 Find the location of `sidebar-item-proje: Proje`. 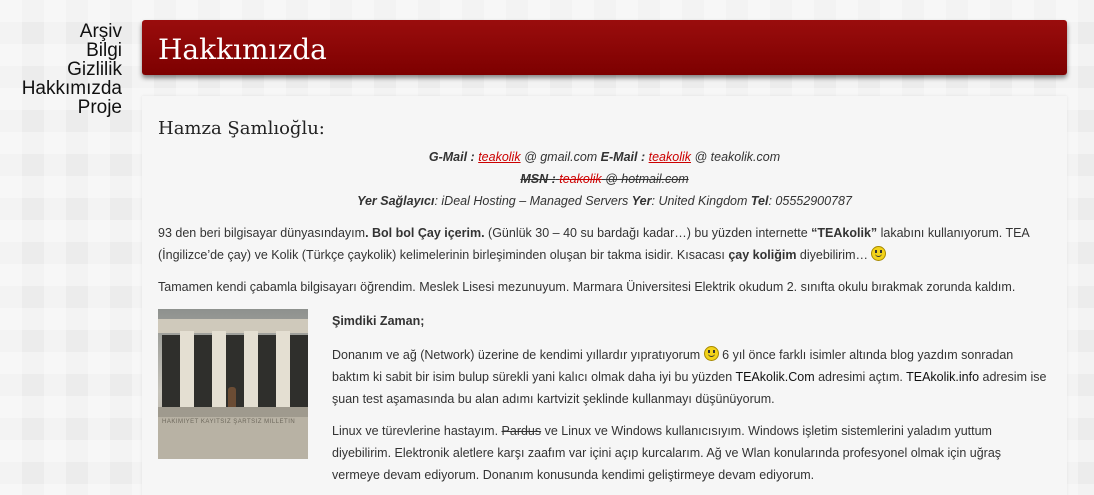

sidebar-item-proje: Proje is located at coordinates (61, 107).